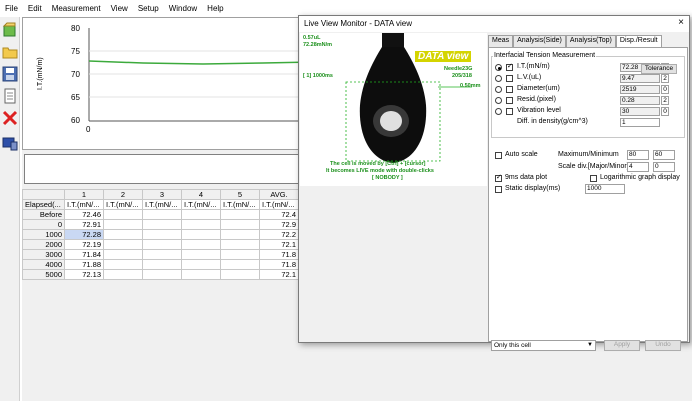  What do you see at coordinates (13, 8) in the screenshot?
I see `menu-file: File` at bounding box center [13, 8].